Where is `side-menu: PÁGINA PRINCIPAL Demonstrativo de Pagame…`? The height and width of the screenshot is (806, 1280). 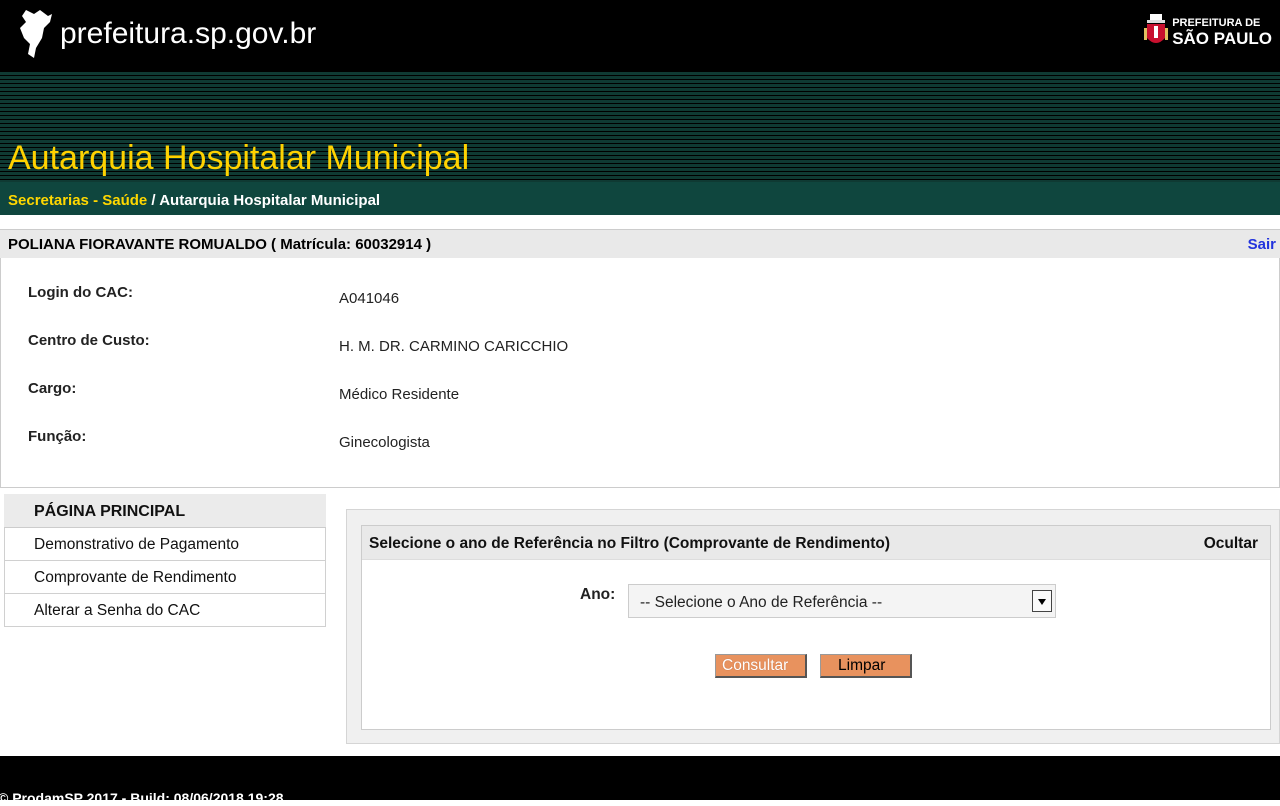 side-menu: PÁGINA PRINCIPAL Demonstrativo de Pagame… is located at coordinates (165, 560).